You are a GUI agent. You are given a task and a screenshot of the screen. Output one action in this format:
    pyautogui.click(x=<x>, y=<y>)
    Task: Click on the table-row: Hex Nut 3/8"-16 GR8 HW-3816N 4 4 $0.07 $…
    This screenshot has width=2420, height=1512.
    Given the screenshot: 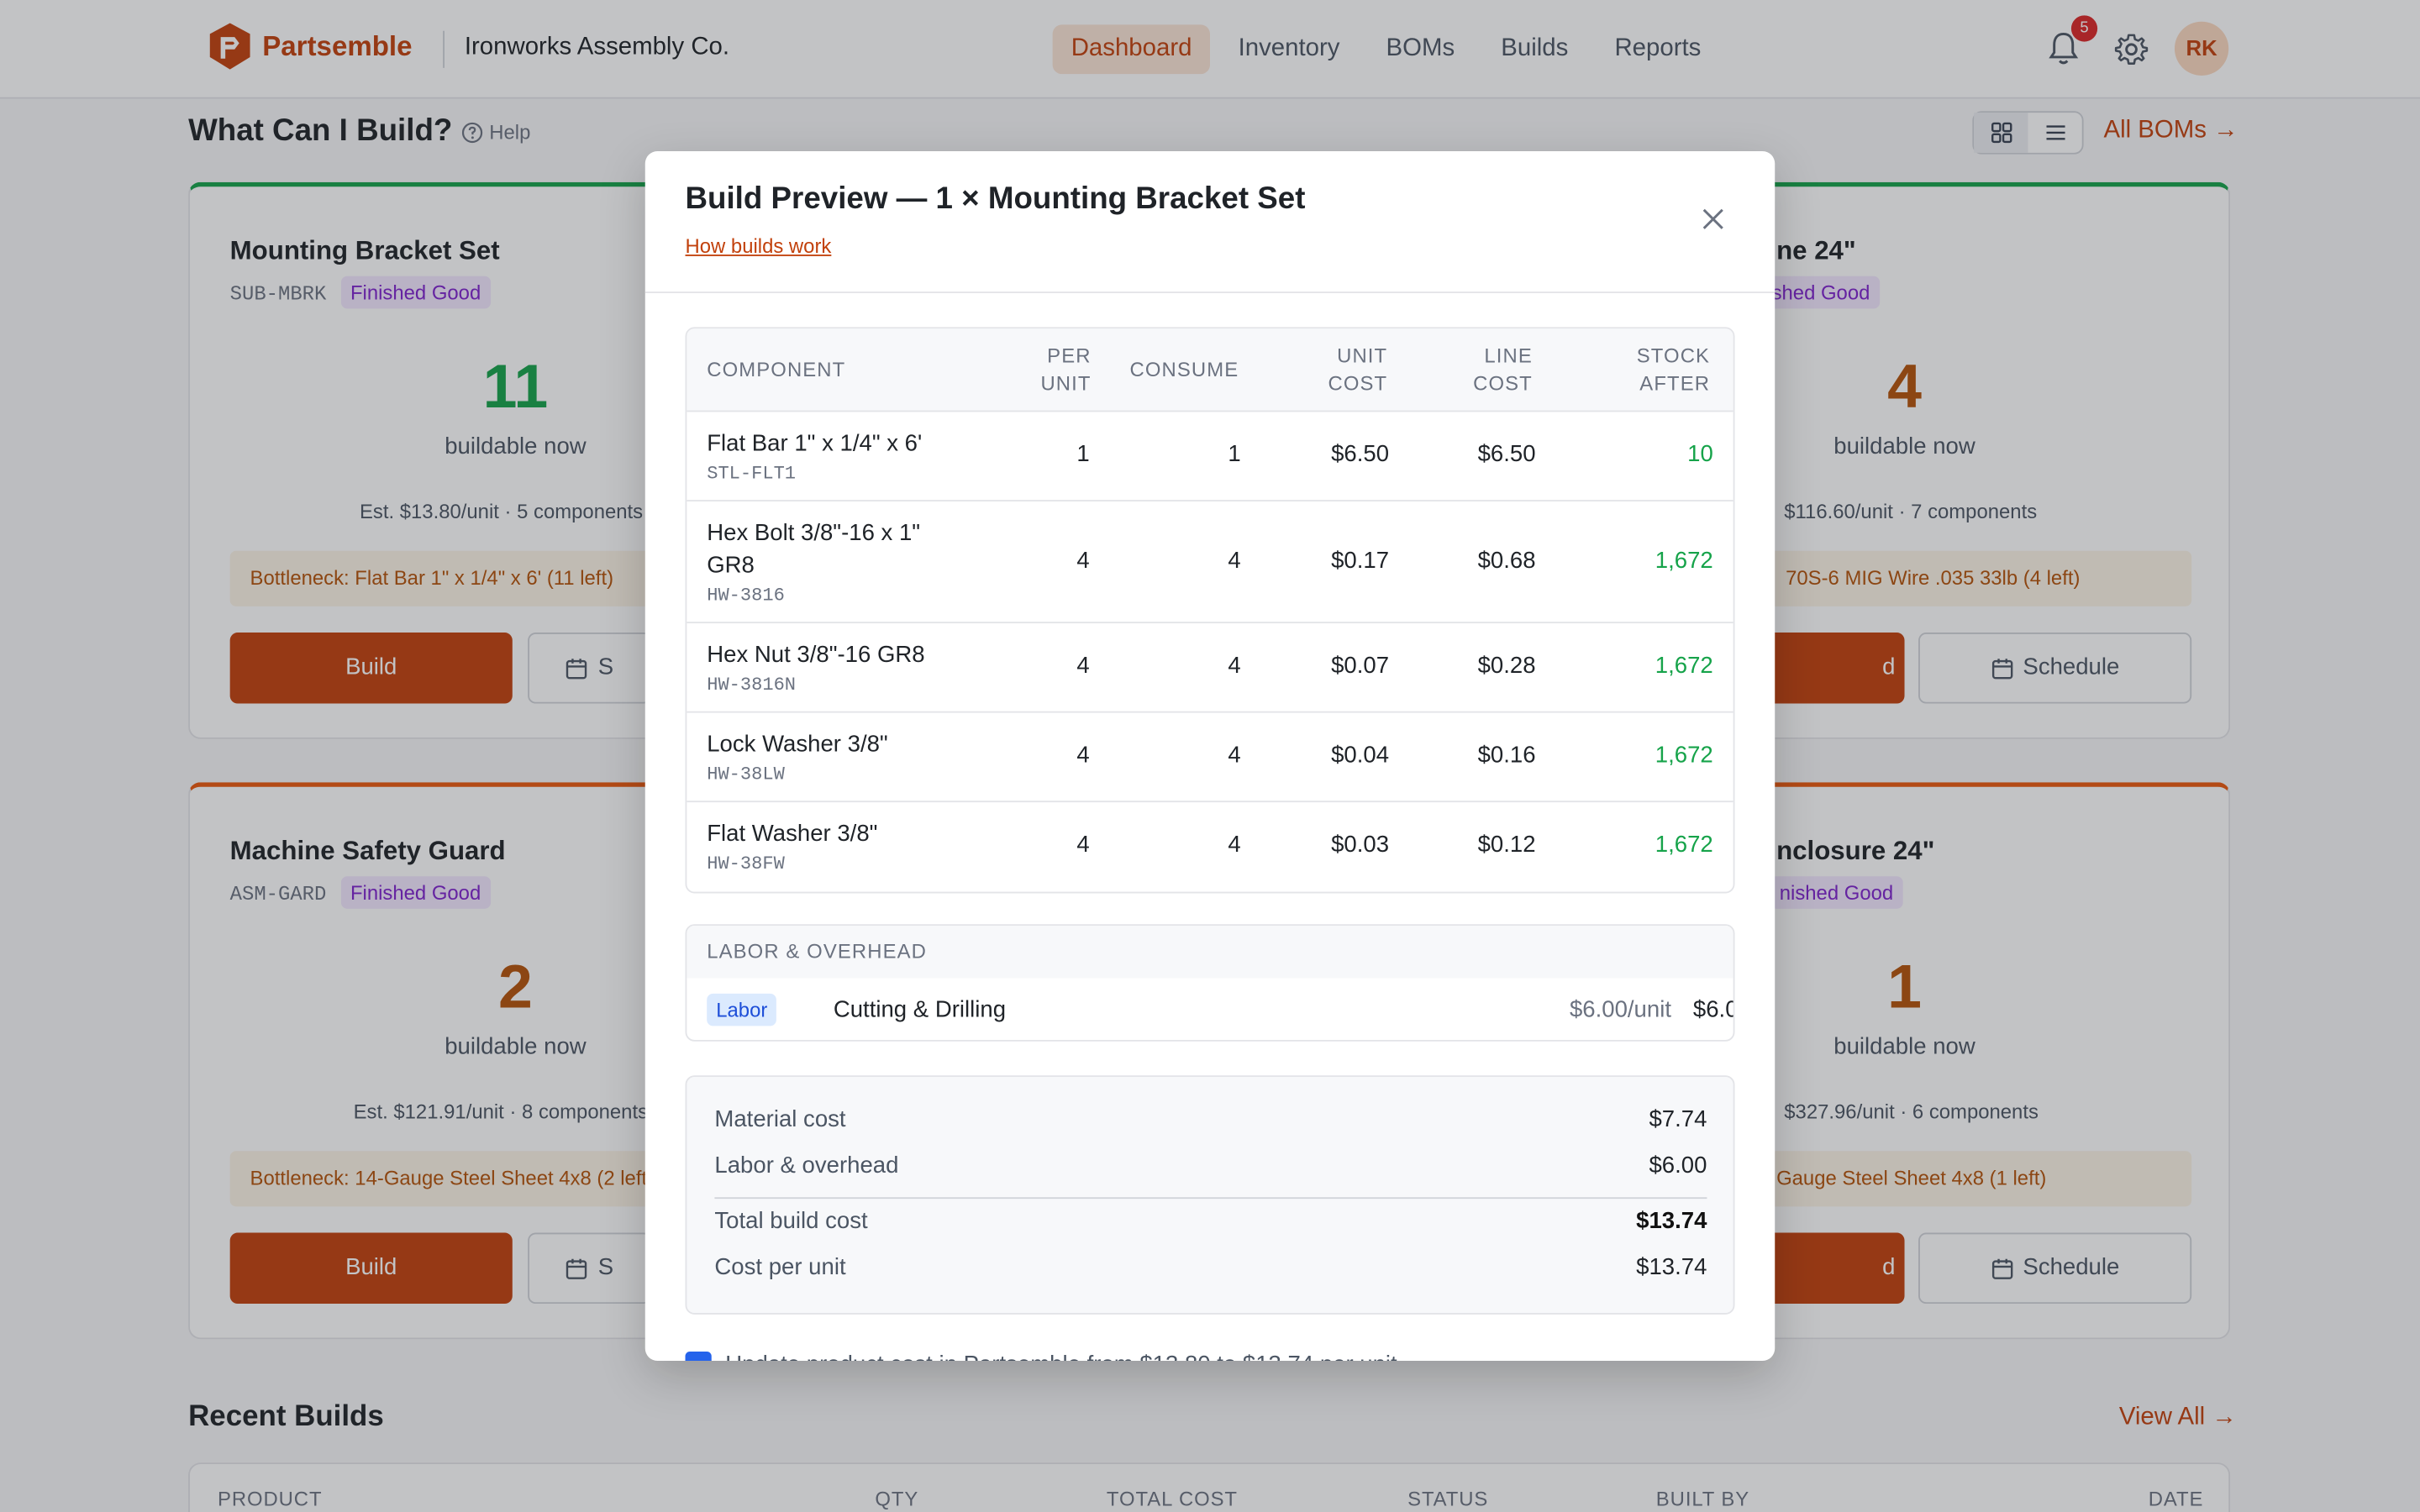 What is the action you would take?
    pyautogui.click(x=1210, y=668)
    